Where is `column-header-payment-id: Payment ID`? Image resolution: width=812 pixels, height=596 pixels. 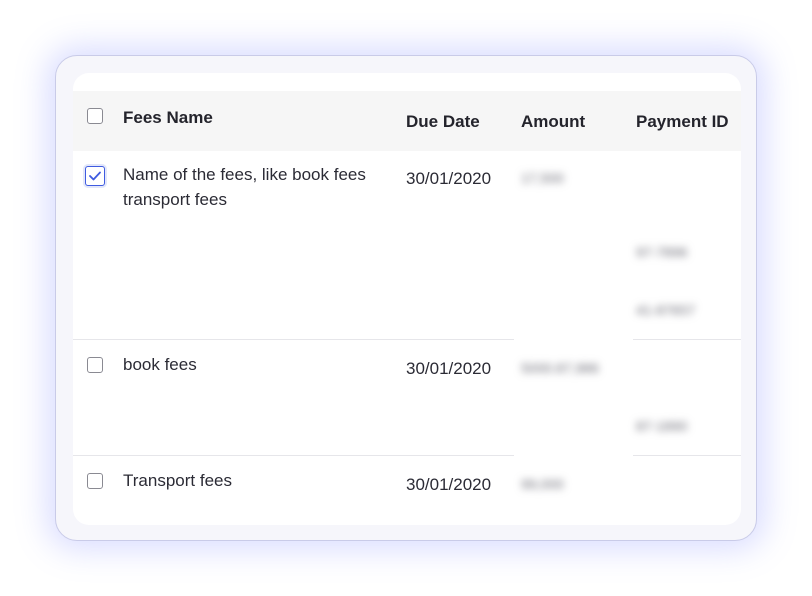
column-header-payment-id: Payment ID is located at coordinates (682, 121).